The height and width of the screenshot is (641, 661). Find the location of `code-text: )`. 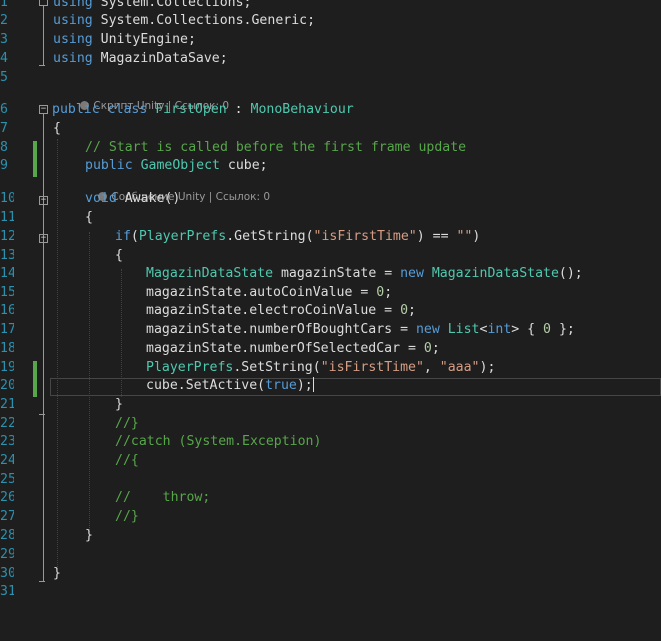

code-text: ) is located at coordinates (476, 236).